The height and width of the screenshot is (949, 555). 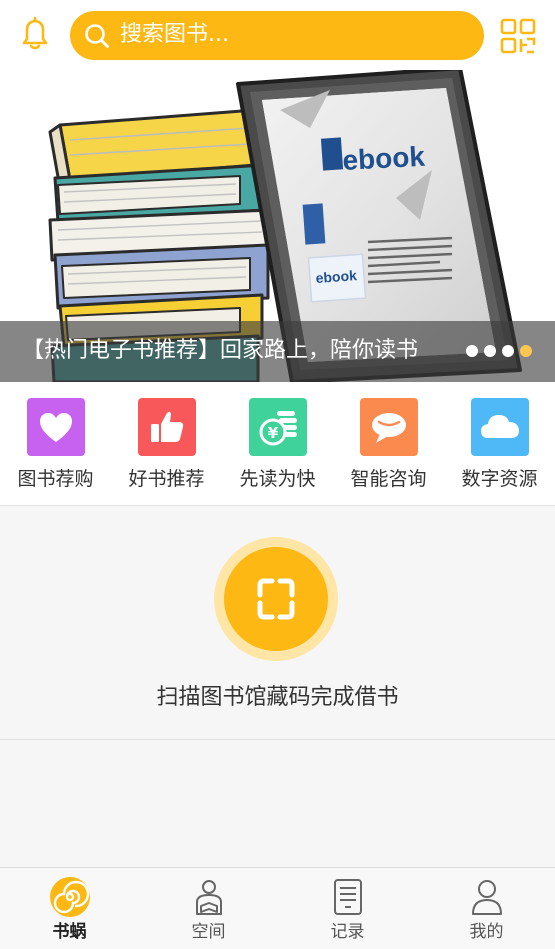 What do you see at coordinates (220, 350) in the screenshot?
I see `banner-caption: 【热门电子书推荐】回家路上，陪你读书` at bounding box center [220, 350].